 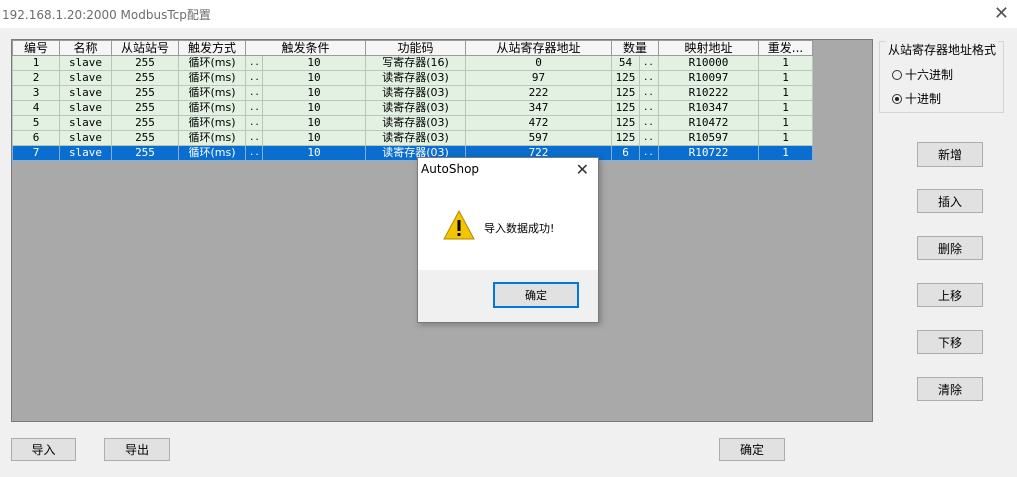 What do you see at coordinates (922, 74) in the screenshot?
I see `radio-hex: 十六进制` at bounding box center [922, 74].